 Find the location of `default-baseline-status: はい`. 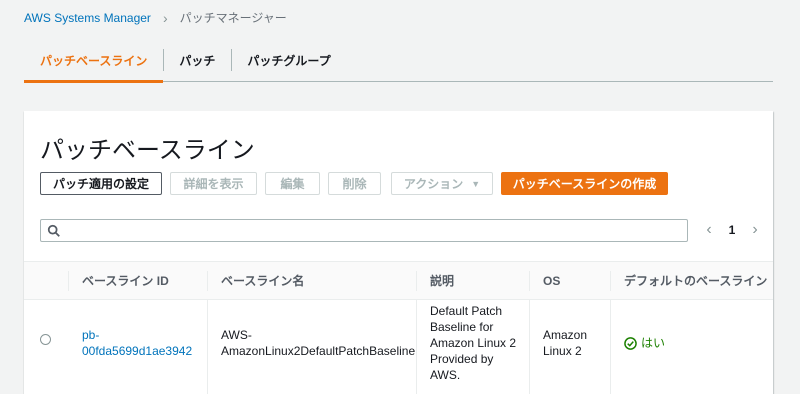

default-baseline-status: はい is located at coordinates (644, 343).